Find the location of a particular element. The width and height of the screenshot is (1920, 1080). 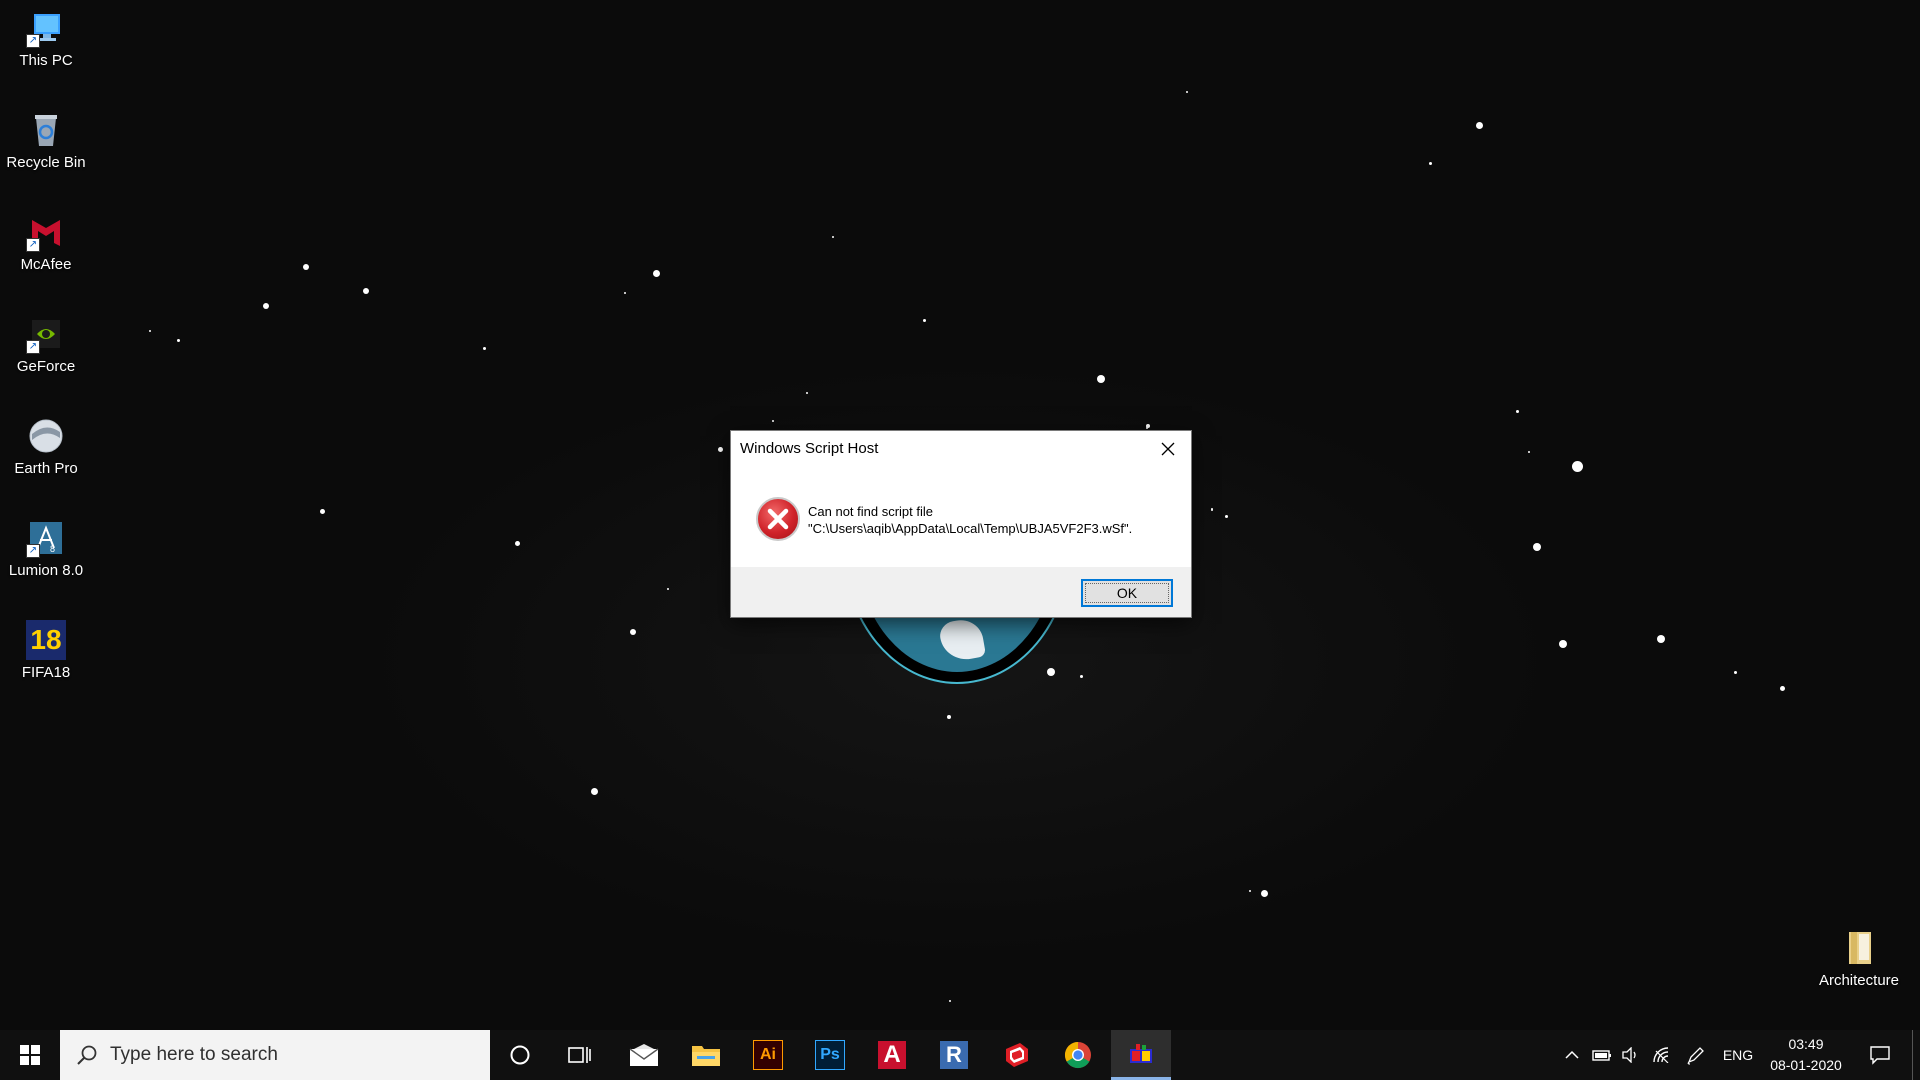

taskbar-search-box: Type here to search is located at coordinates (275, 1055).